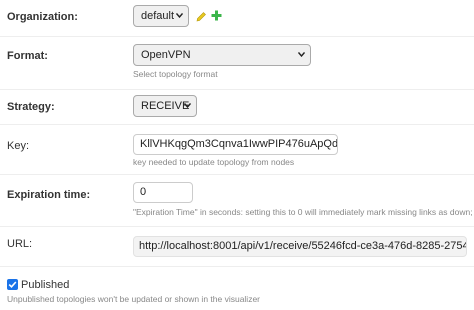  Describe the element at coordinates (175, 74) in the screenshot. I see `format-help-text: Select topology format` at that location.